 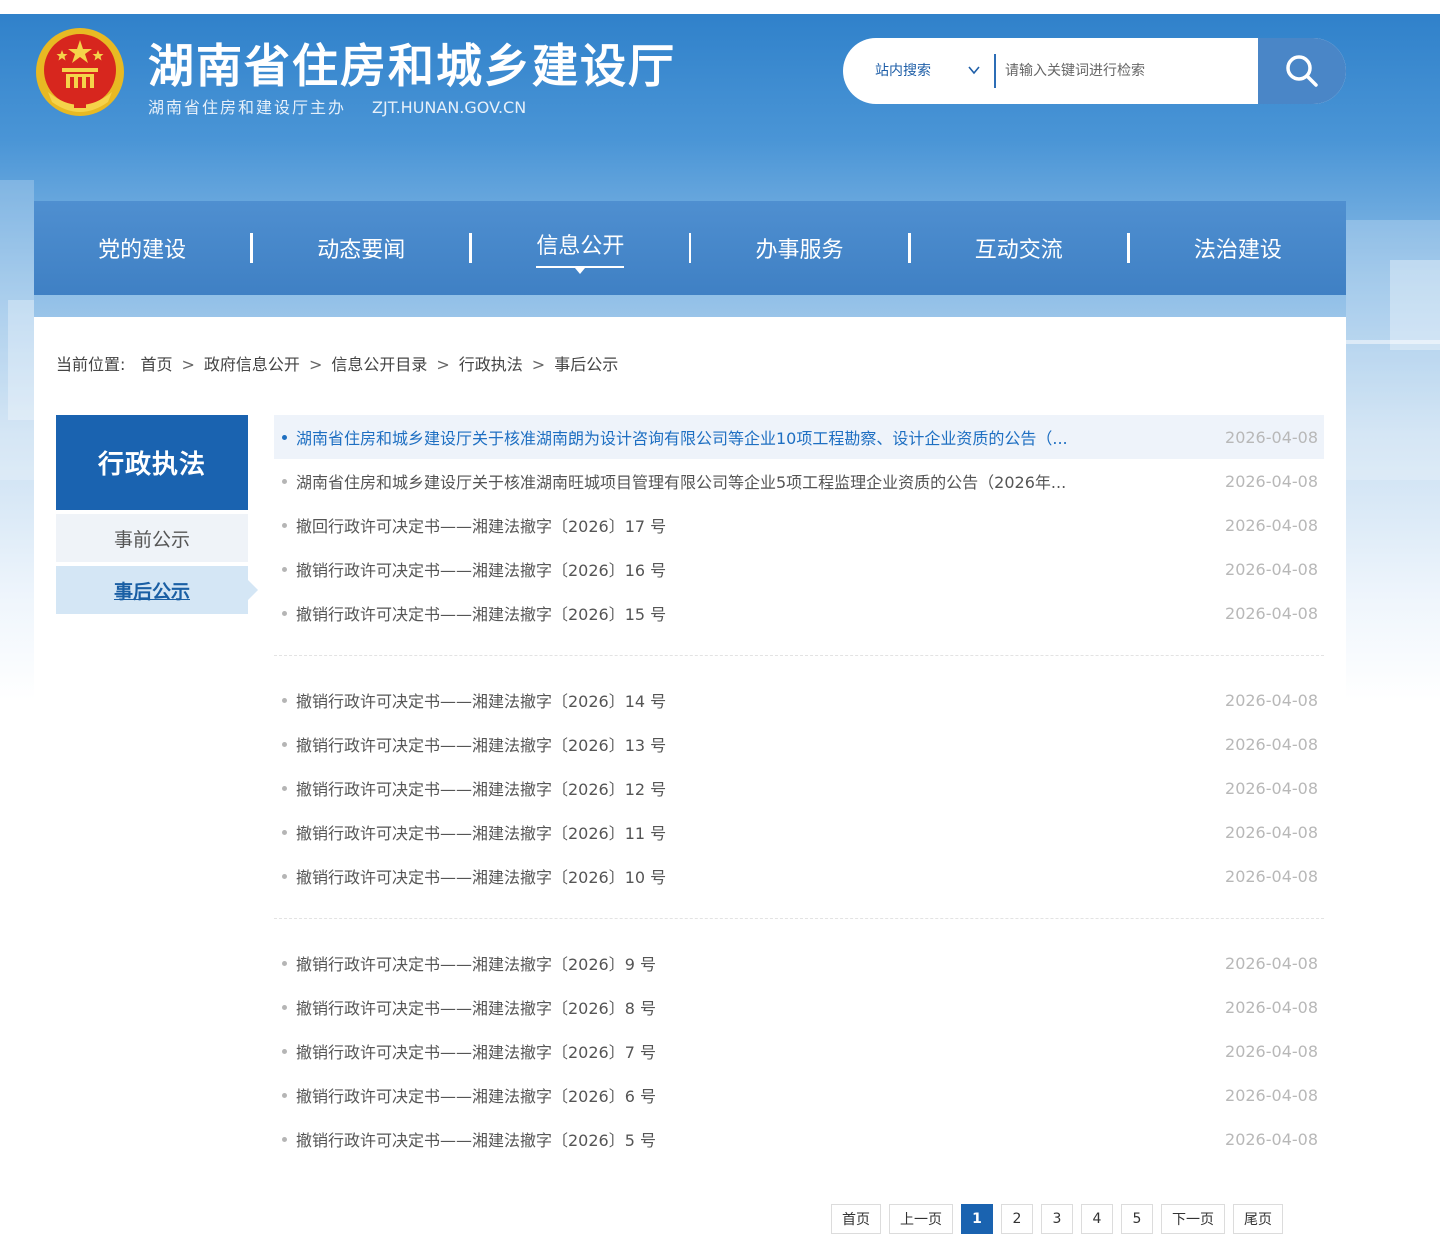 What do you see at coordinates (995, 71) in the screenshot?
I see `search-divider` at bounding box center [995, 71].